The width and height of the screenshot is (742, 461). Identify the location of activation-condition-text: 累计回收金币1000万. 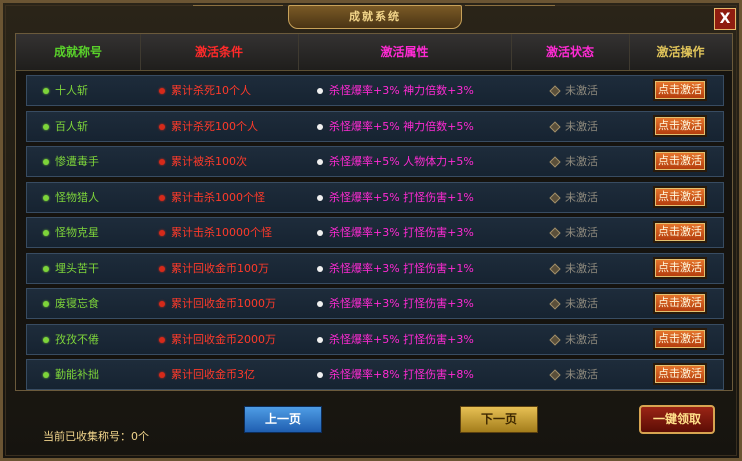
(223, 303).